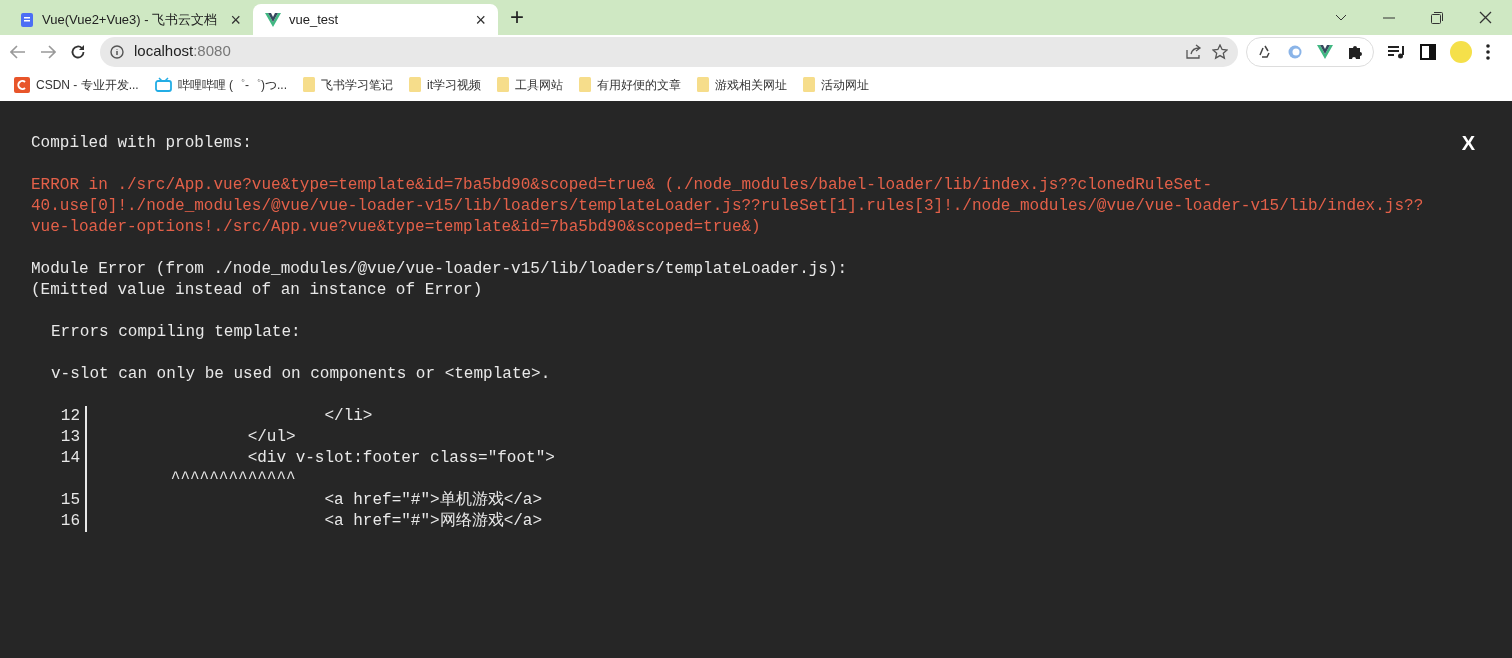 Image resolution: width=1512 pixels, height=658 pixels. I want to click on c-logo-icon, so click(22, 84).